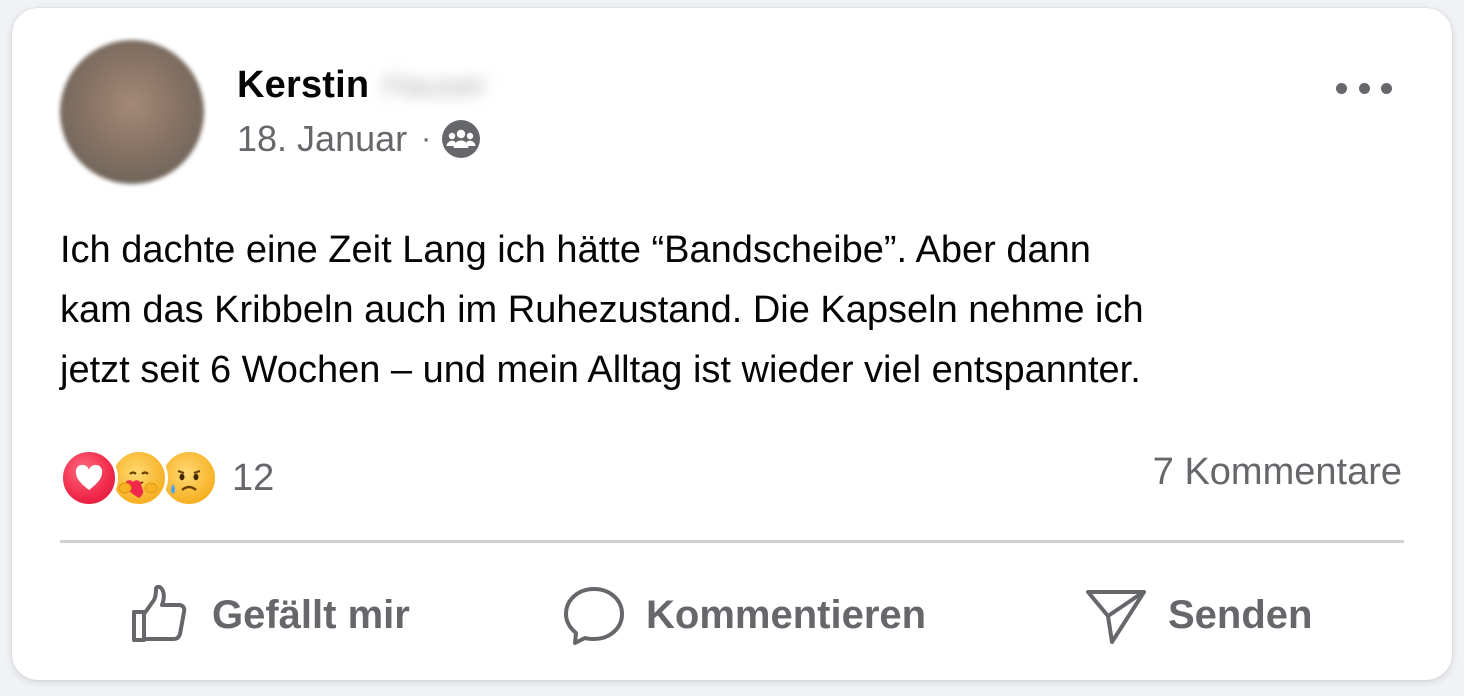  I want to click on like-button: Gefällt mir, so click(270, 615).